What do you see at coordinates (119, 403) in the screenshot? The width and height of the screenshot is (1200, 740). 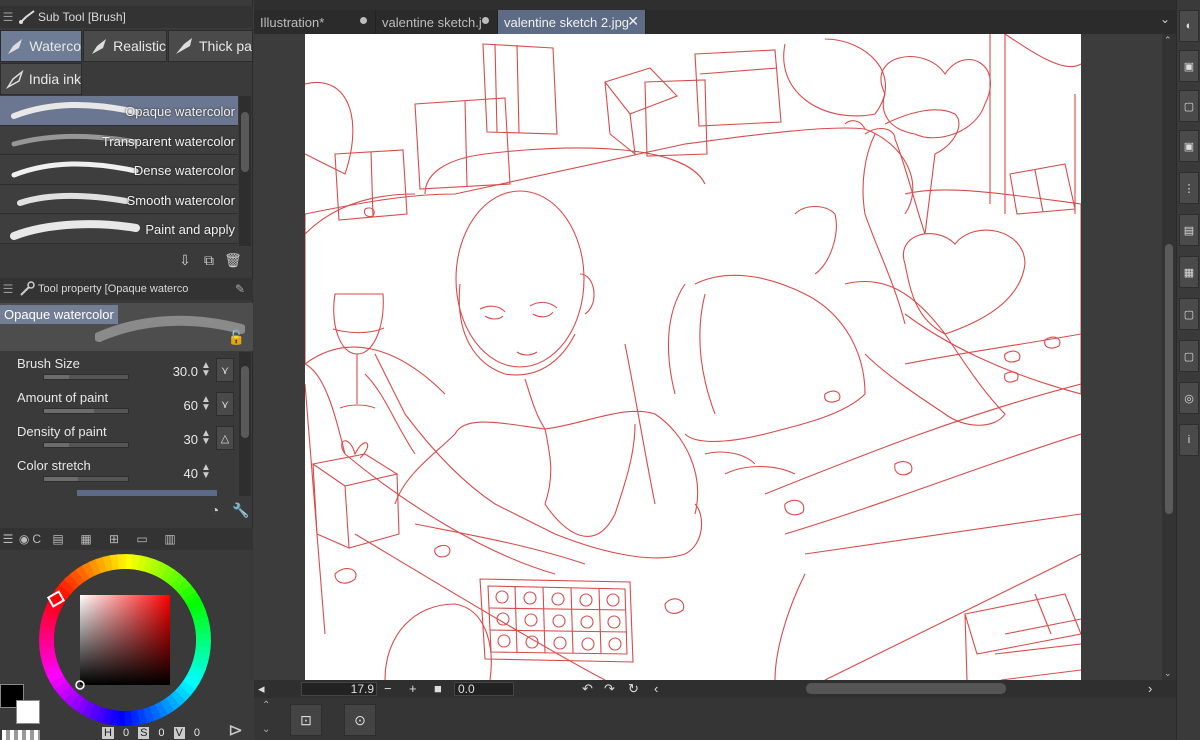 I see `property-amount-of-paint: Amount of paint 60 ▲ ▼ ⋎` at bounding box center [119, 403].